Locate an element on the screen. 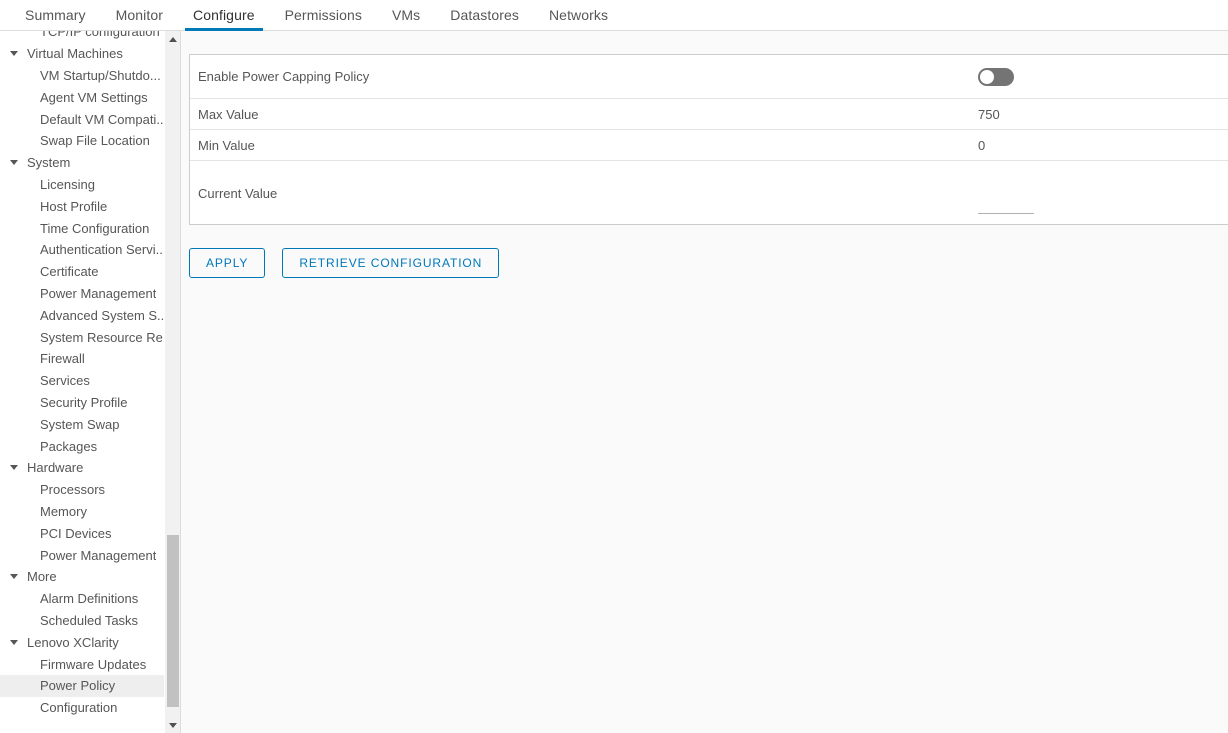 The width and height of the screenshot is (1228, 733). sidebar-item-firewall: Firewall is located at coordinates (82, 359).